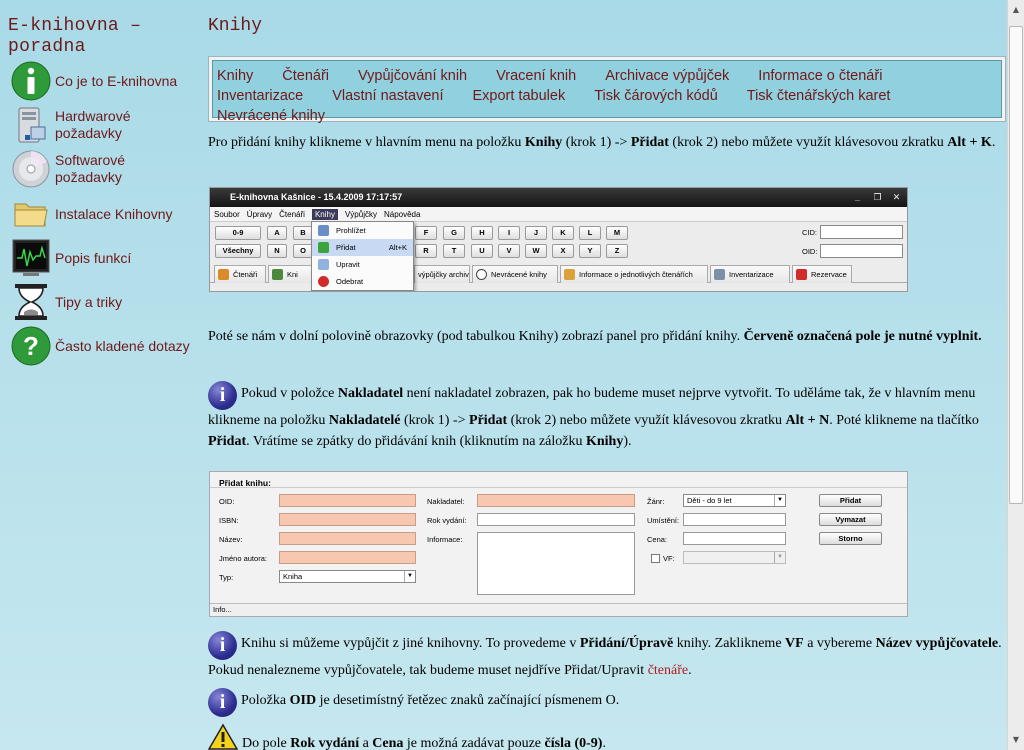 The height and width of the screenshot is (750, 1024). Describe the element at coordinates (75, 36) in the screenshot. I see `site-title: E-knihovna – poradna` at that location.